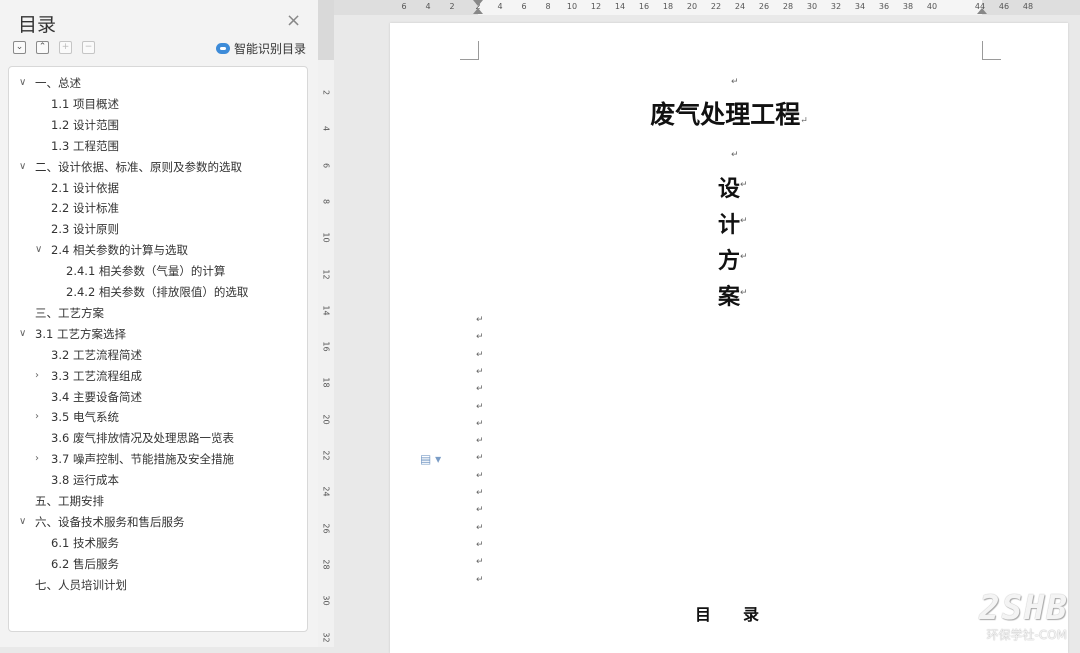 This screenshot has height=653, width=1080. I want to click on toc-item: 6.1 技术服务, so click(85, 543).